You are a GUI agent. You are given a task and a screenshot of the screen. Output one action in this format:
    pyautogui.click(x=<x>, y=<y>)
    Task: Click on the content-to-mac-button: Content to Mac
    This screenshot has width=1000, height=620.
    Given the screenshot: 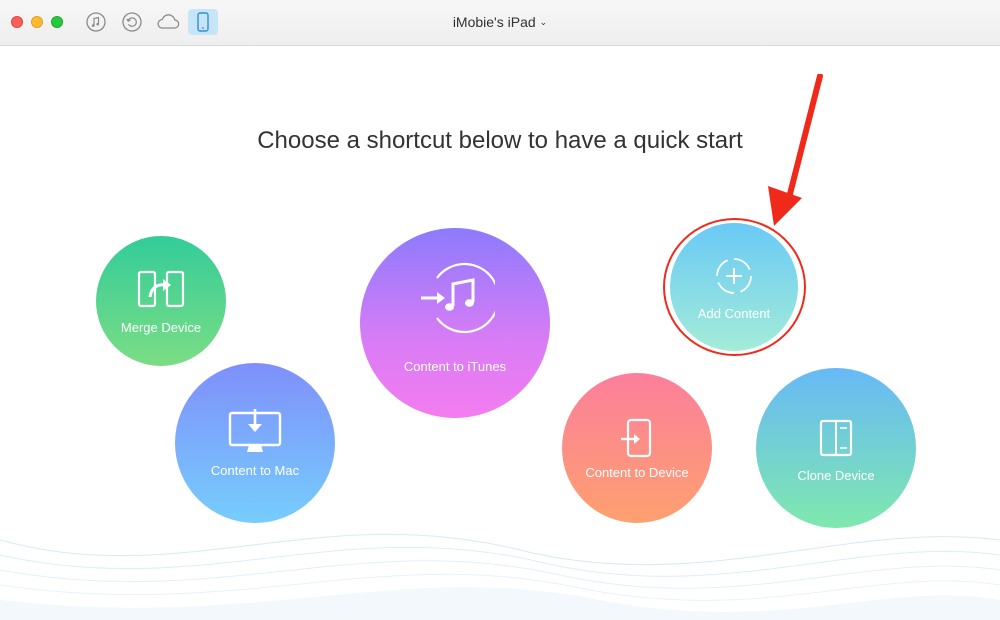 What is the action you would take?
    pyautogui.click(x=255, y=443)
    